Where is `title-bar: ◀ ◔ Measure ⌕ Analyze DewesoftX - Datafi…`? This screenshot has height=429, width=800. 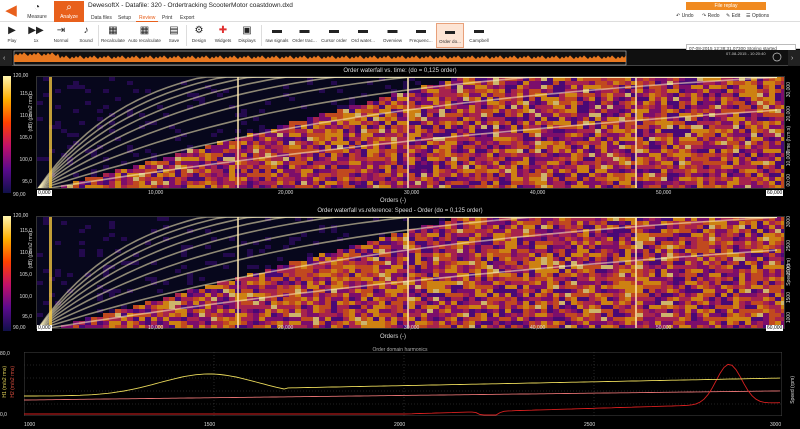 title-bar: ◀ ◔ Measure ⌕ Analyze DewesoftX - Datafi… is located at coordinates (400, 11).